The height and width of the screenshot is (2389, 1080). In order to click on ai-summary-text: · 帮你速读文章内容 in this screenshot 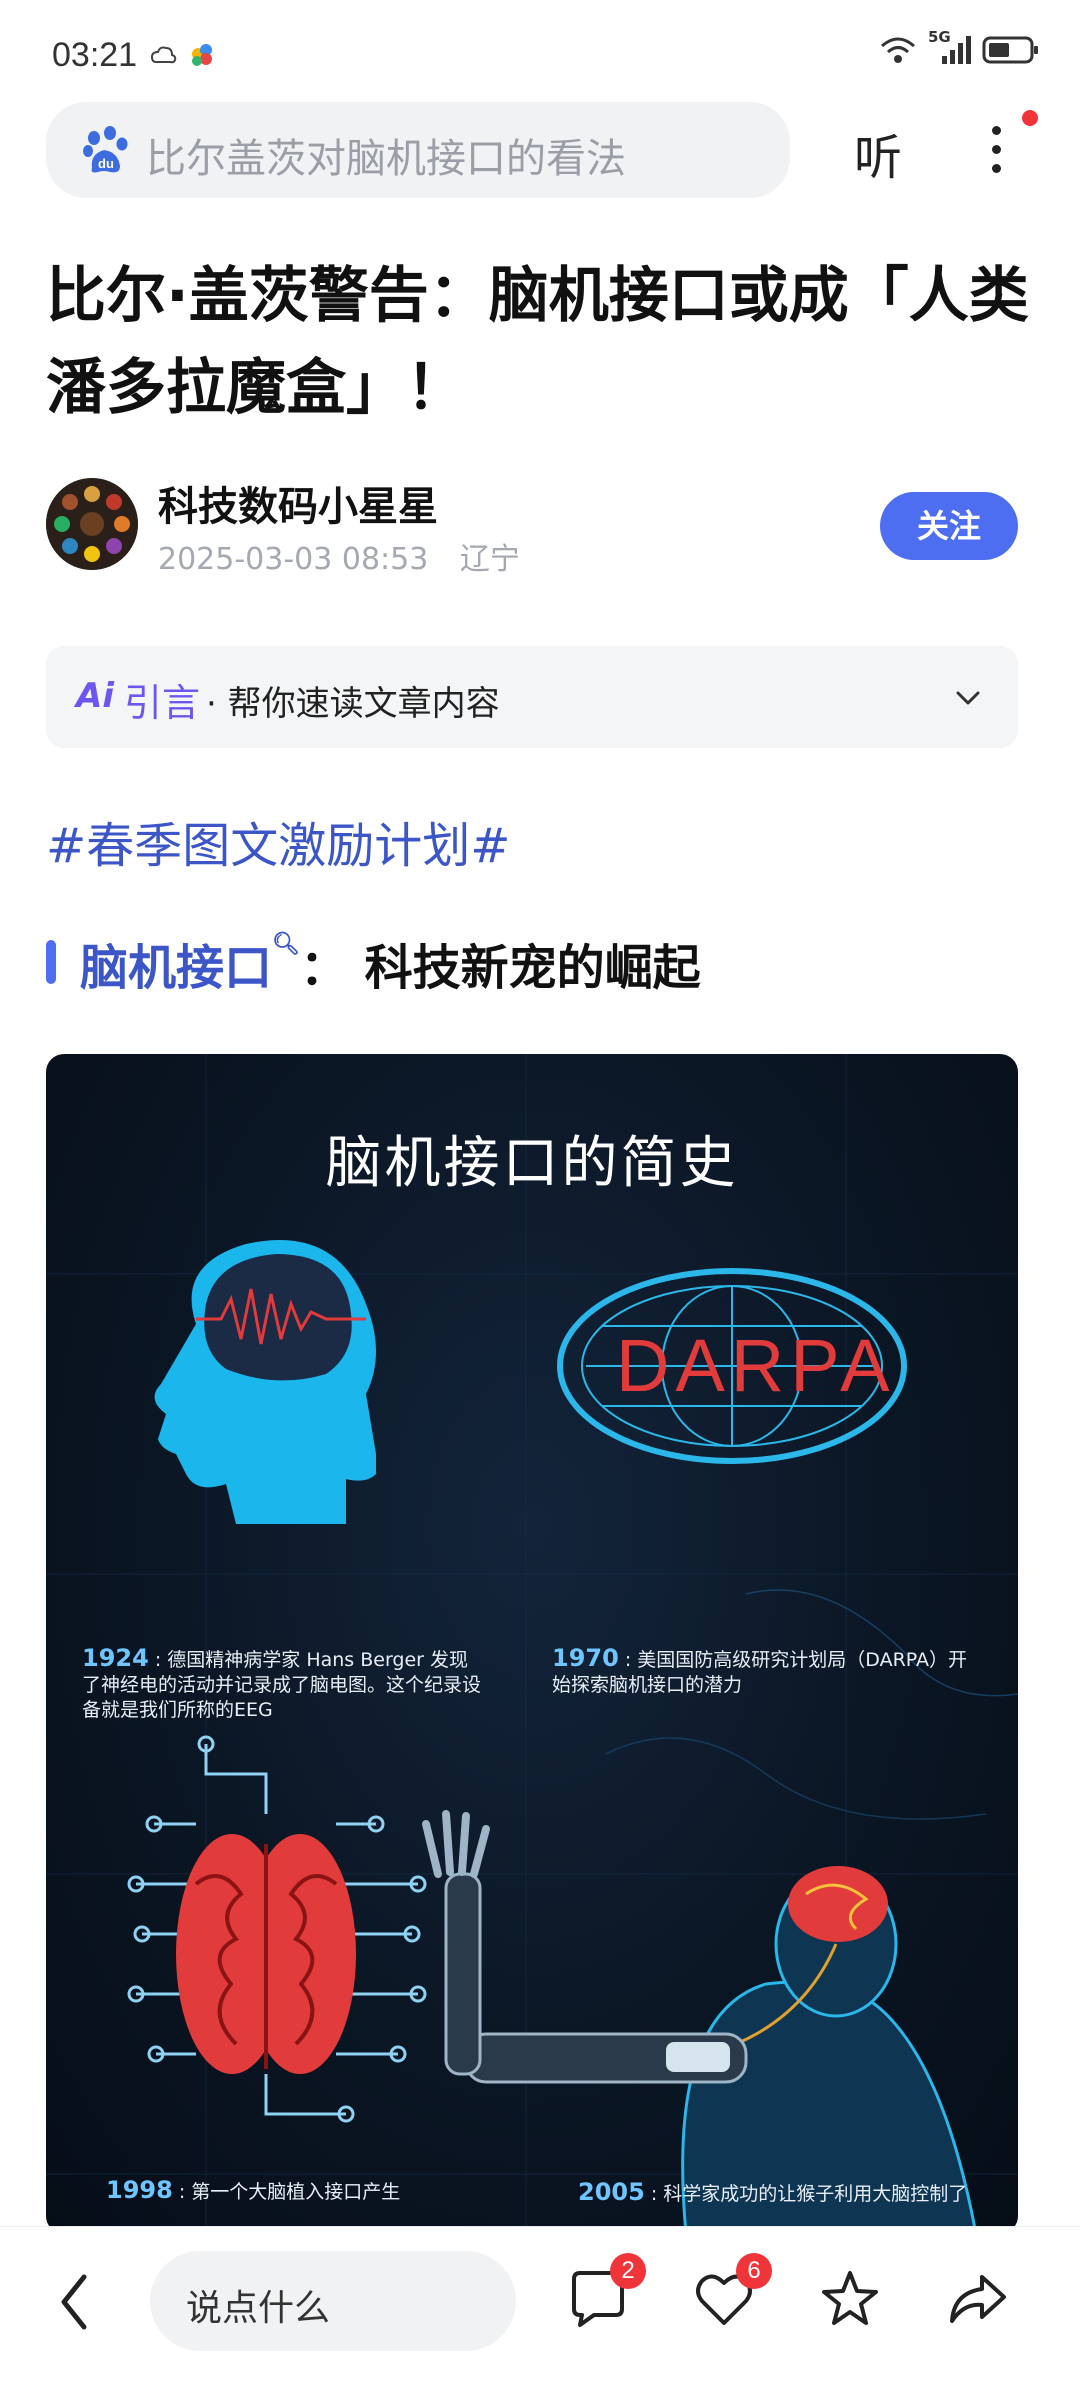, I will do `click(353, 704)`.